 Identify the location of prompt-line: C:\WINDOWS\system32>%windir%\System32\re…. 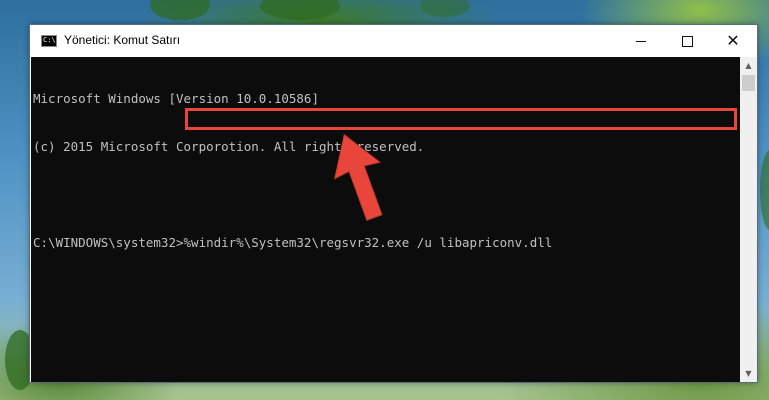
(292, 243).